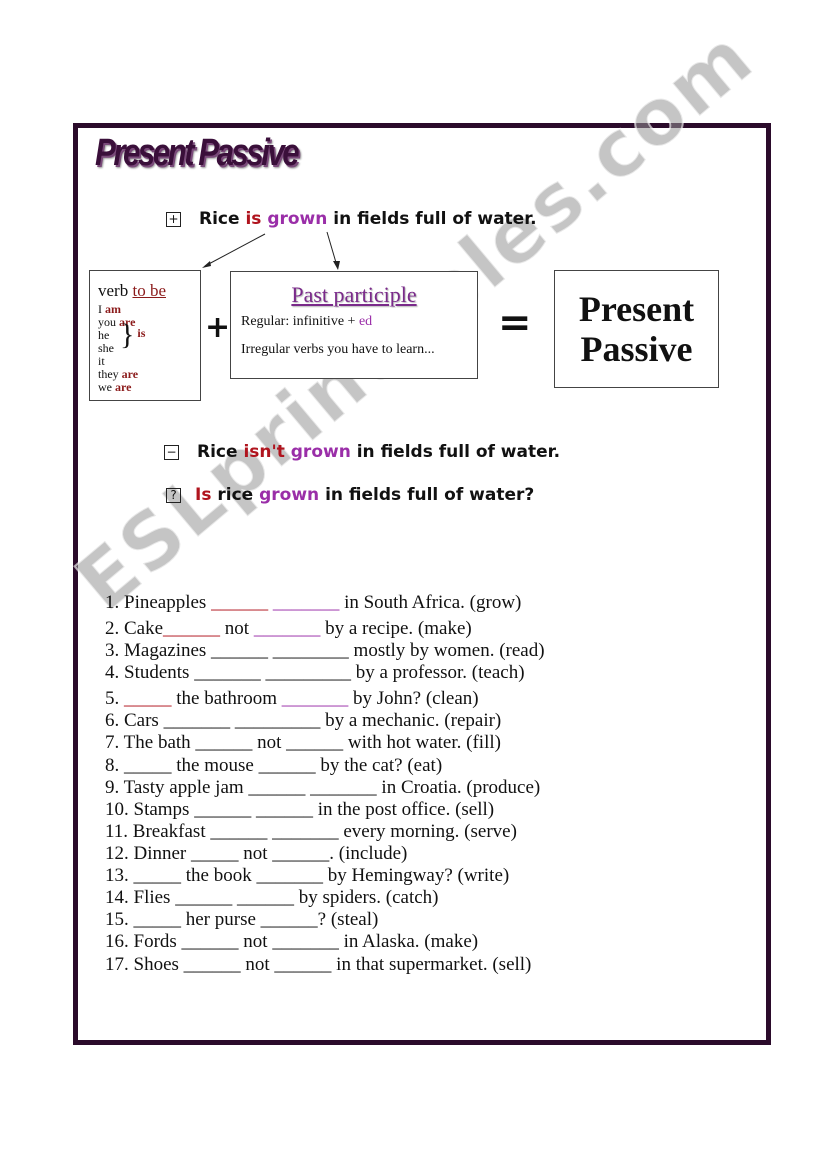 The height and width of the screenshot is (1169, 821). What do you see at coordinates (430, 602) in the screenshot?
I see `sentence-text: in South Africa. (grow)` at bounding box center [430, 602].